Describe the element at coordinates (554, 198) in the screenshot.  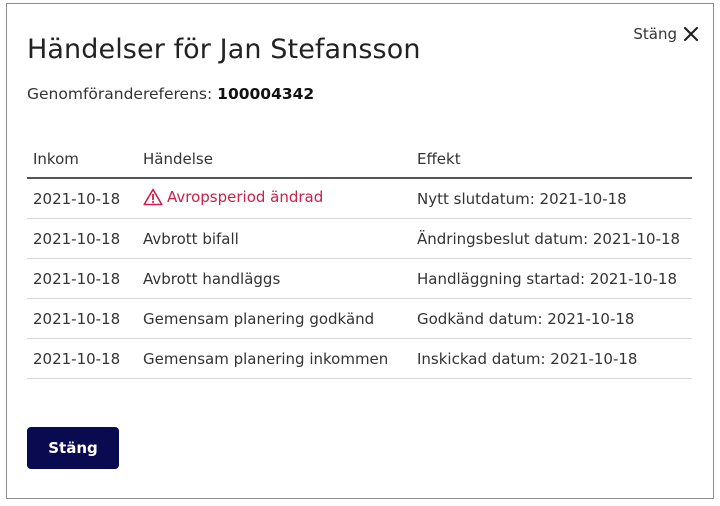
I see `cell-effect: Nytt slutdatum: 2021-10-18` at that location.